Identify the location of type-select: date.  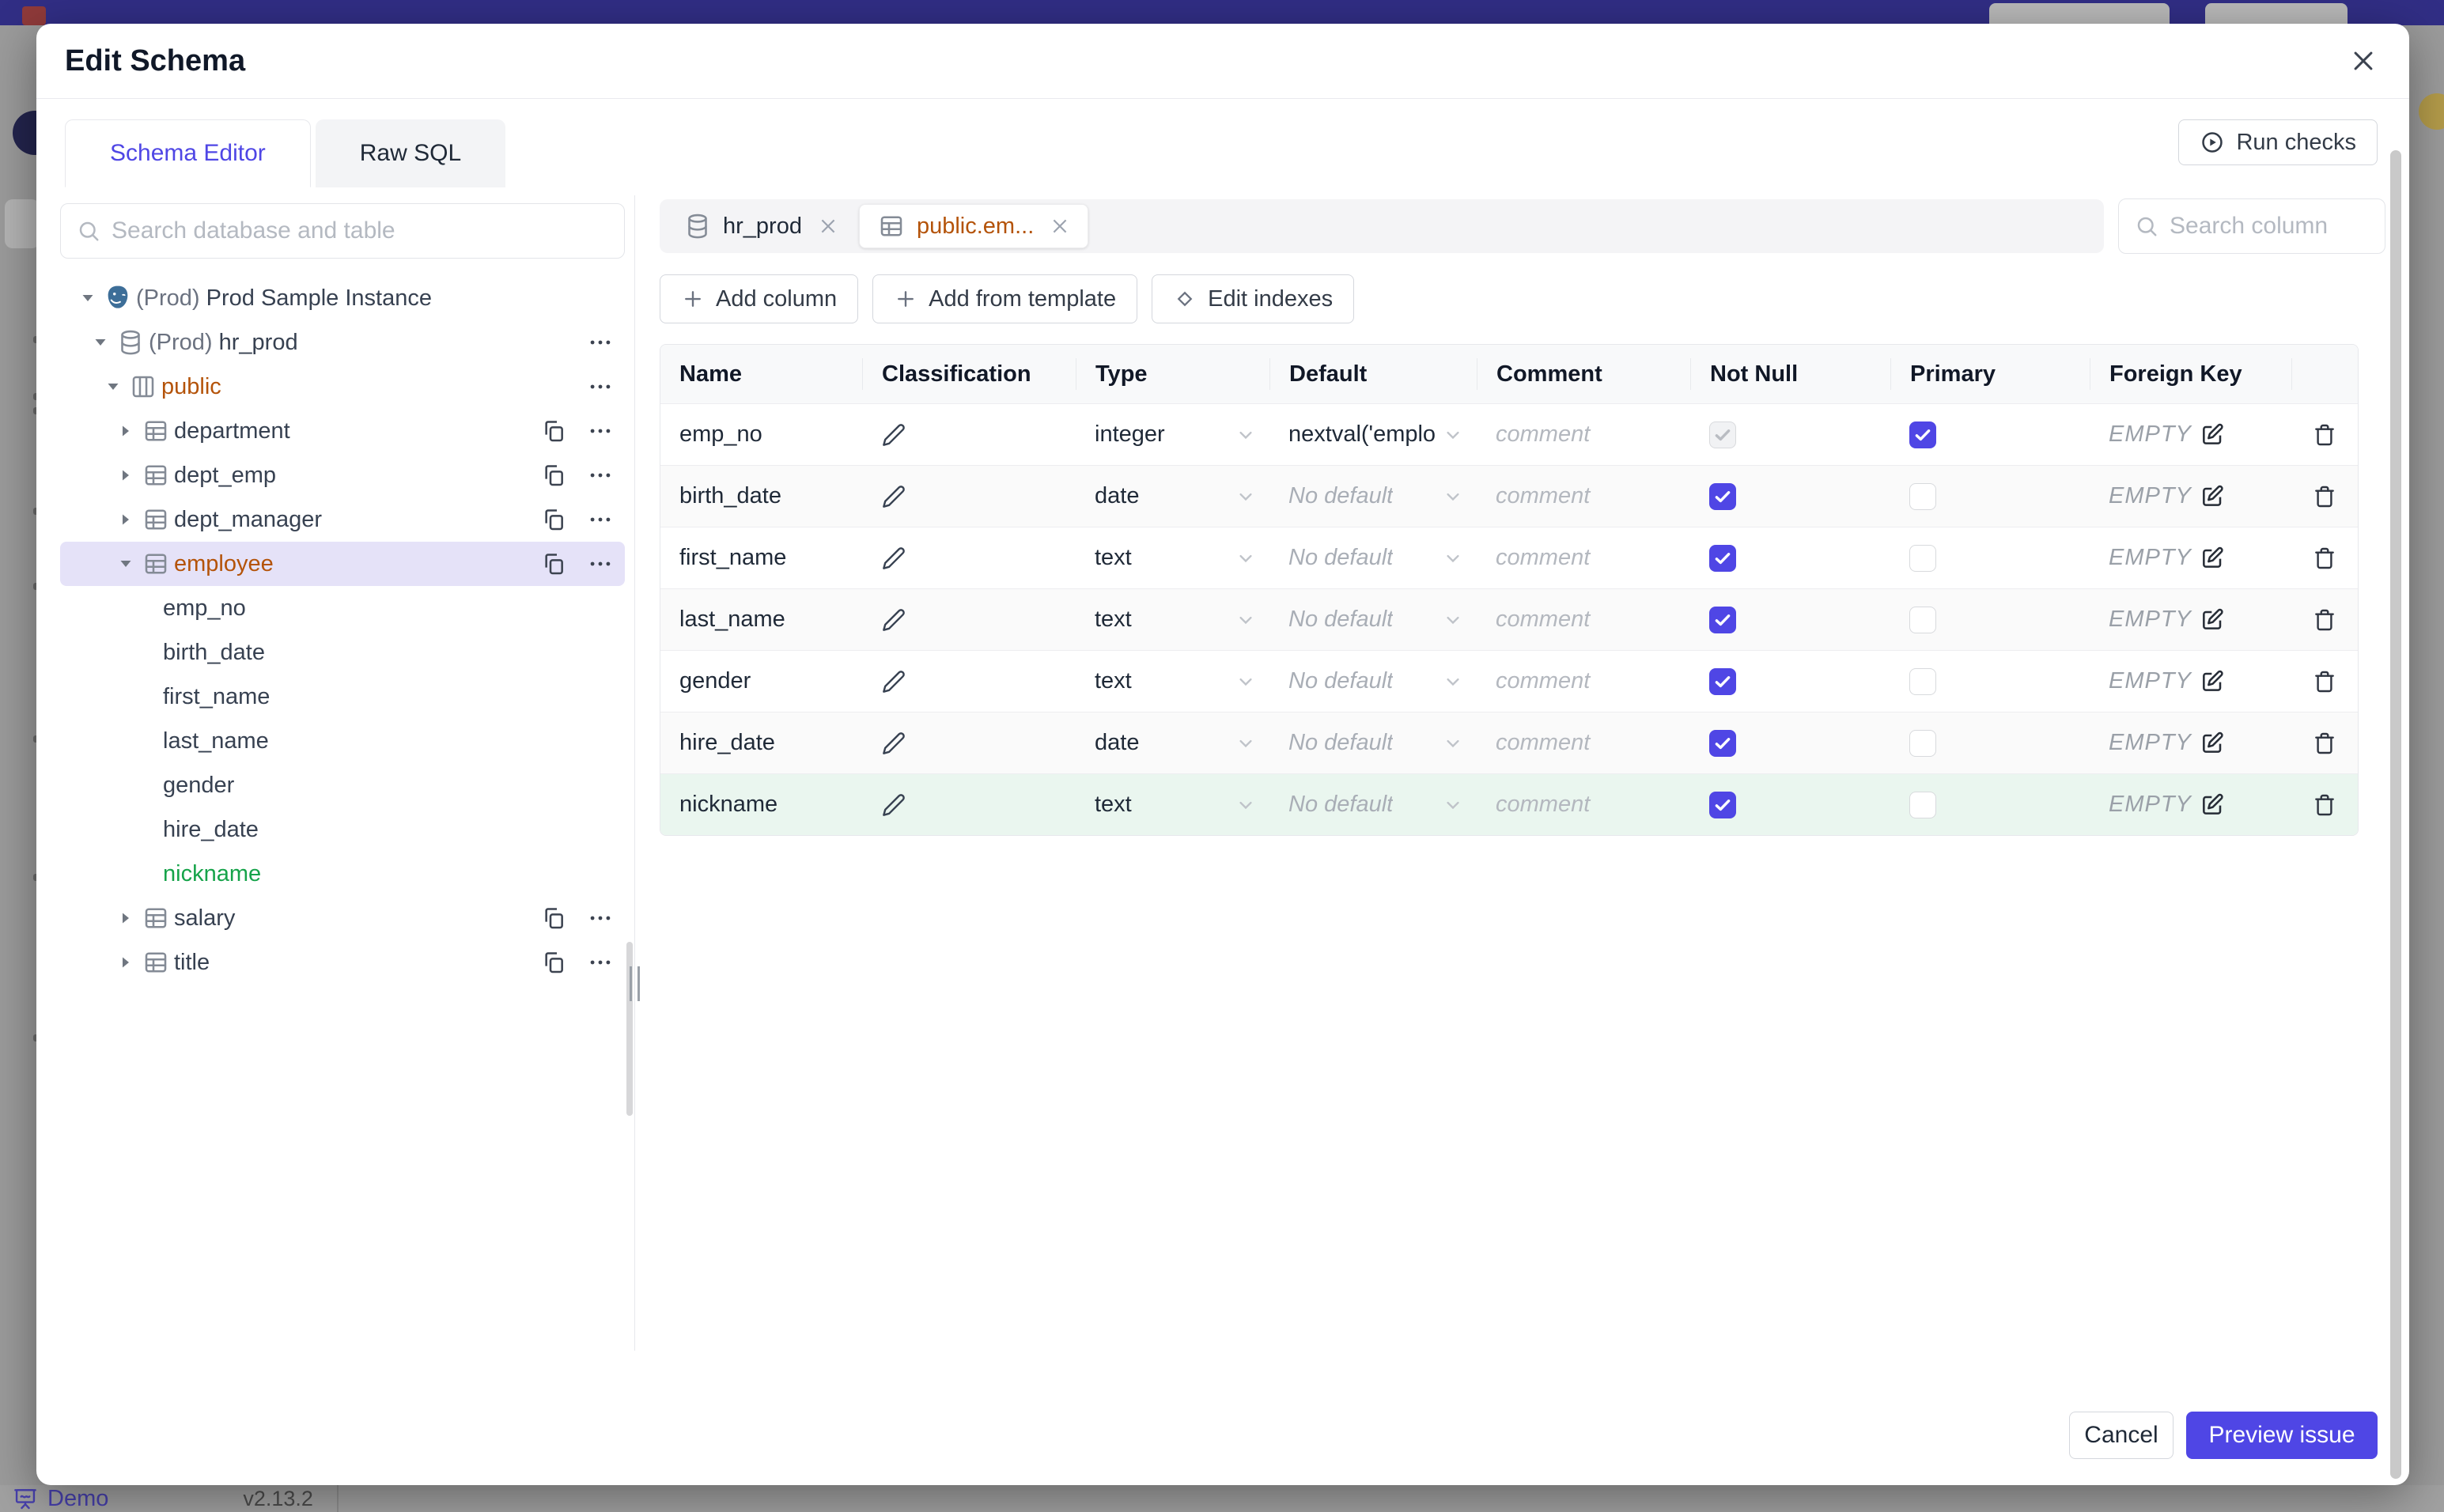
(1172, 496).